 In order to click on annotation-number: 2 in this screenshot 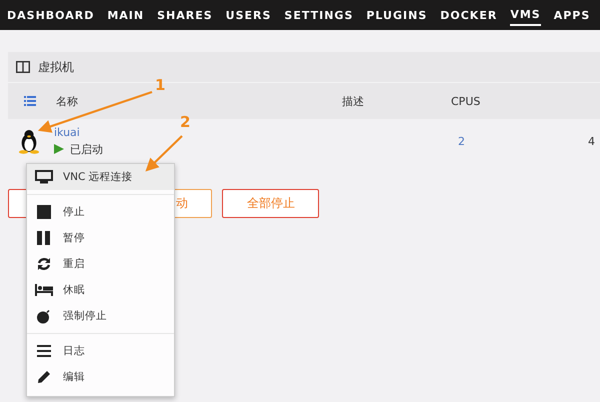, I will do `click(185, 122)`.